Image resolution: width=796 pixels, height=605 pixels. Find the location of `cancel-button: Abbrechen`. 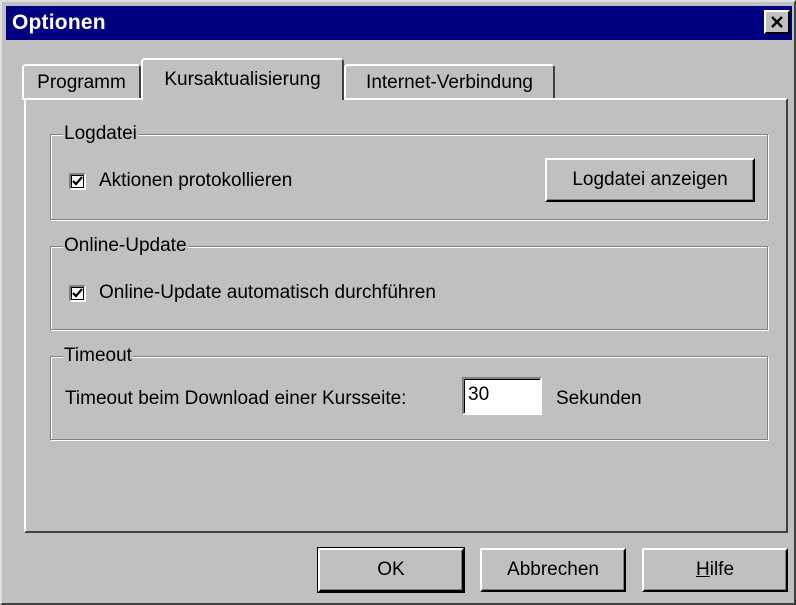

cancel-button: Abbrechen is located at coordinates (553, 570).